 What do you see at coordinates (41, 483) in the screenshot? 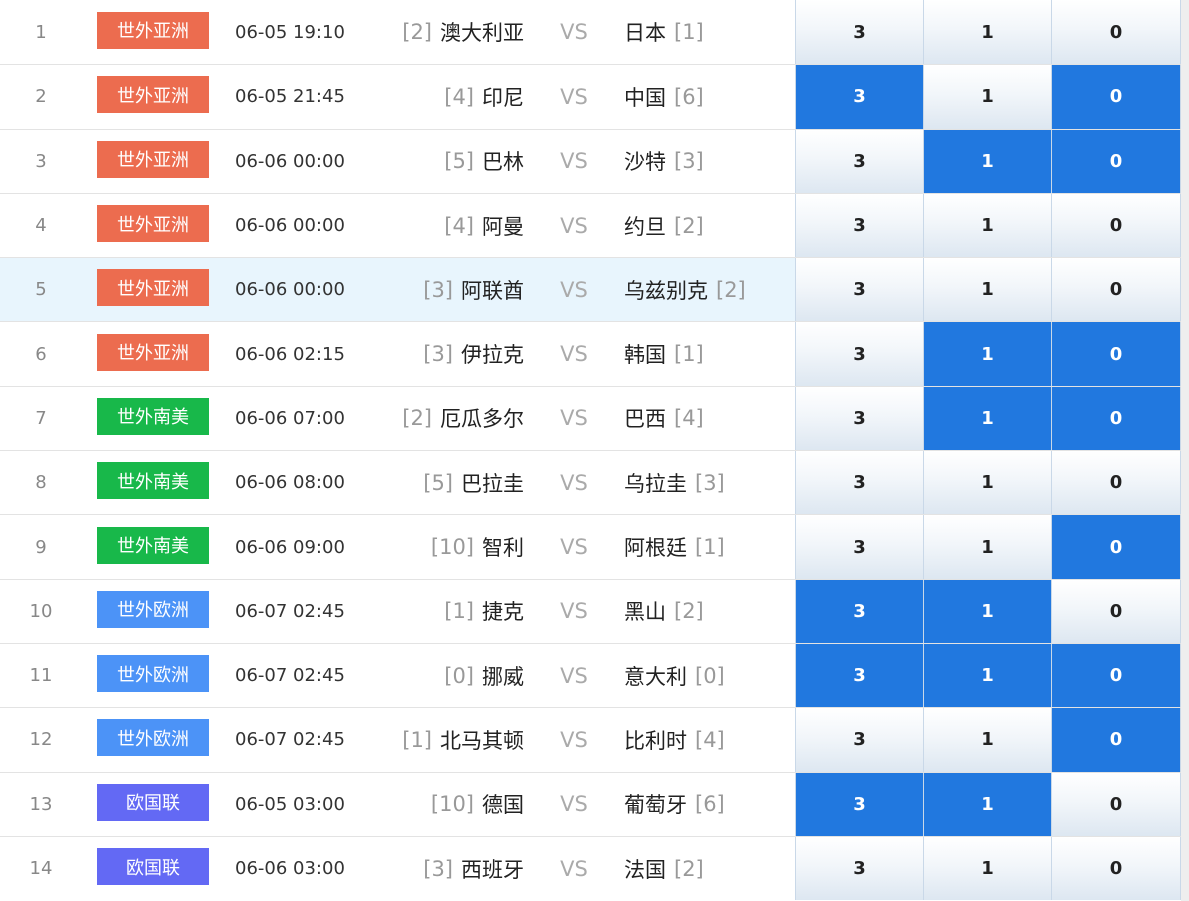
I see `match-number: 8` at bounding box center [41, 483].